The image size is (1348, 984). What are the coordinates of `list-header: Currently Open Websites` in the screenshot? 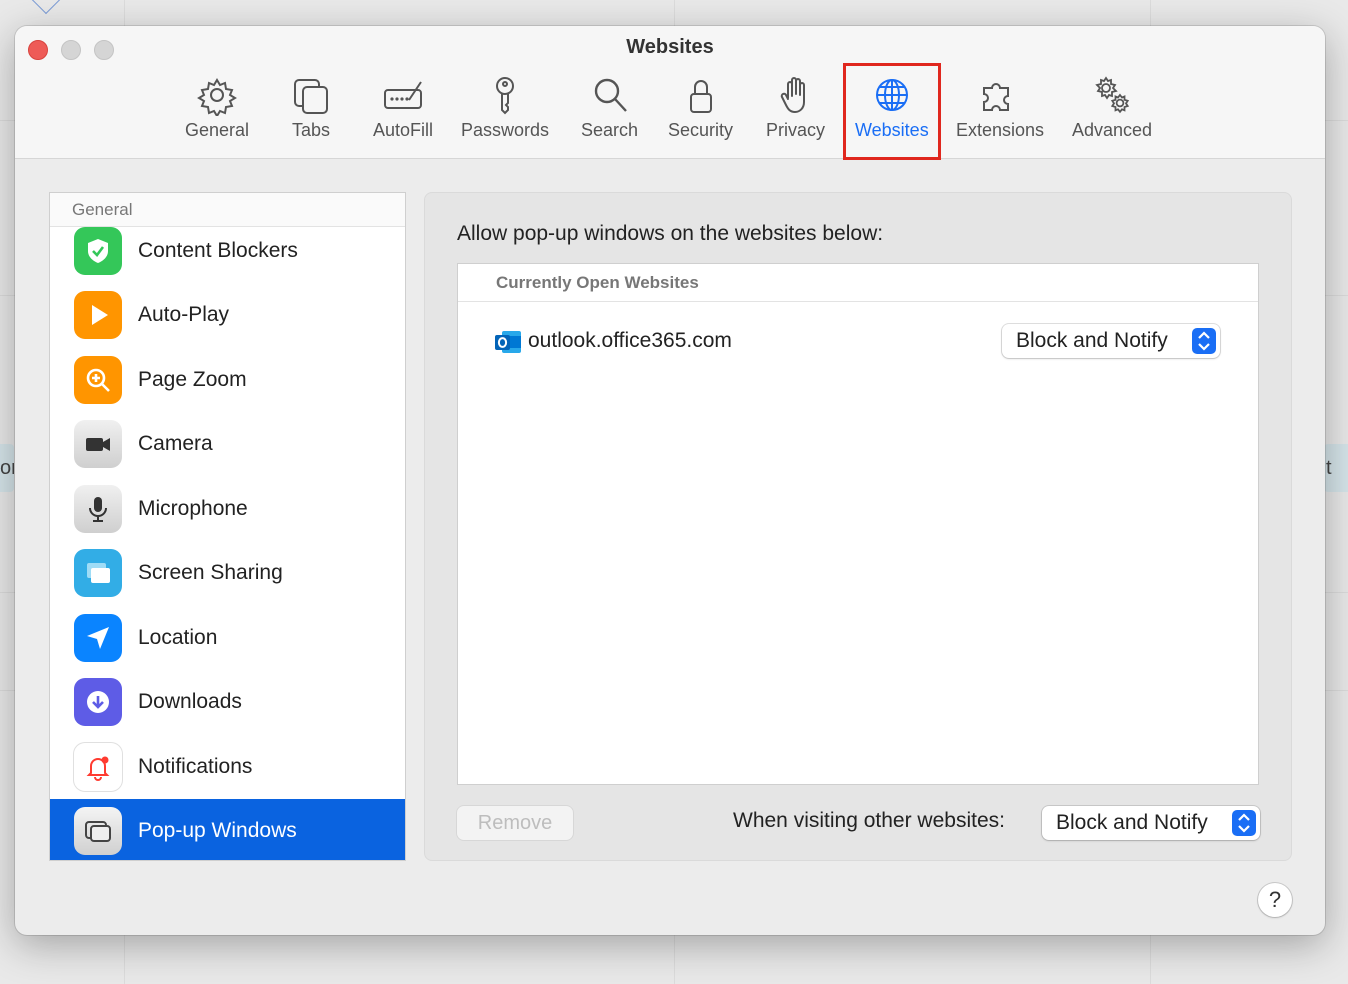 It's located at (858, 283).